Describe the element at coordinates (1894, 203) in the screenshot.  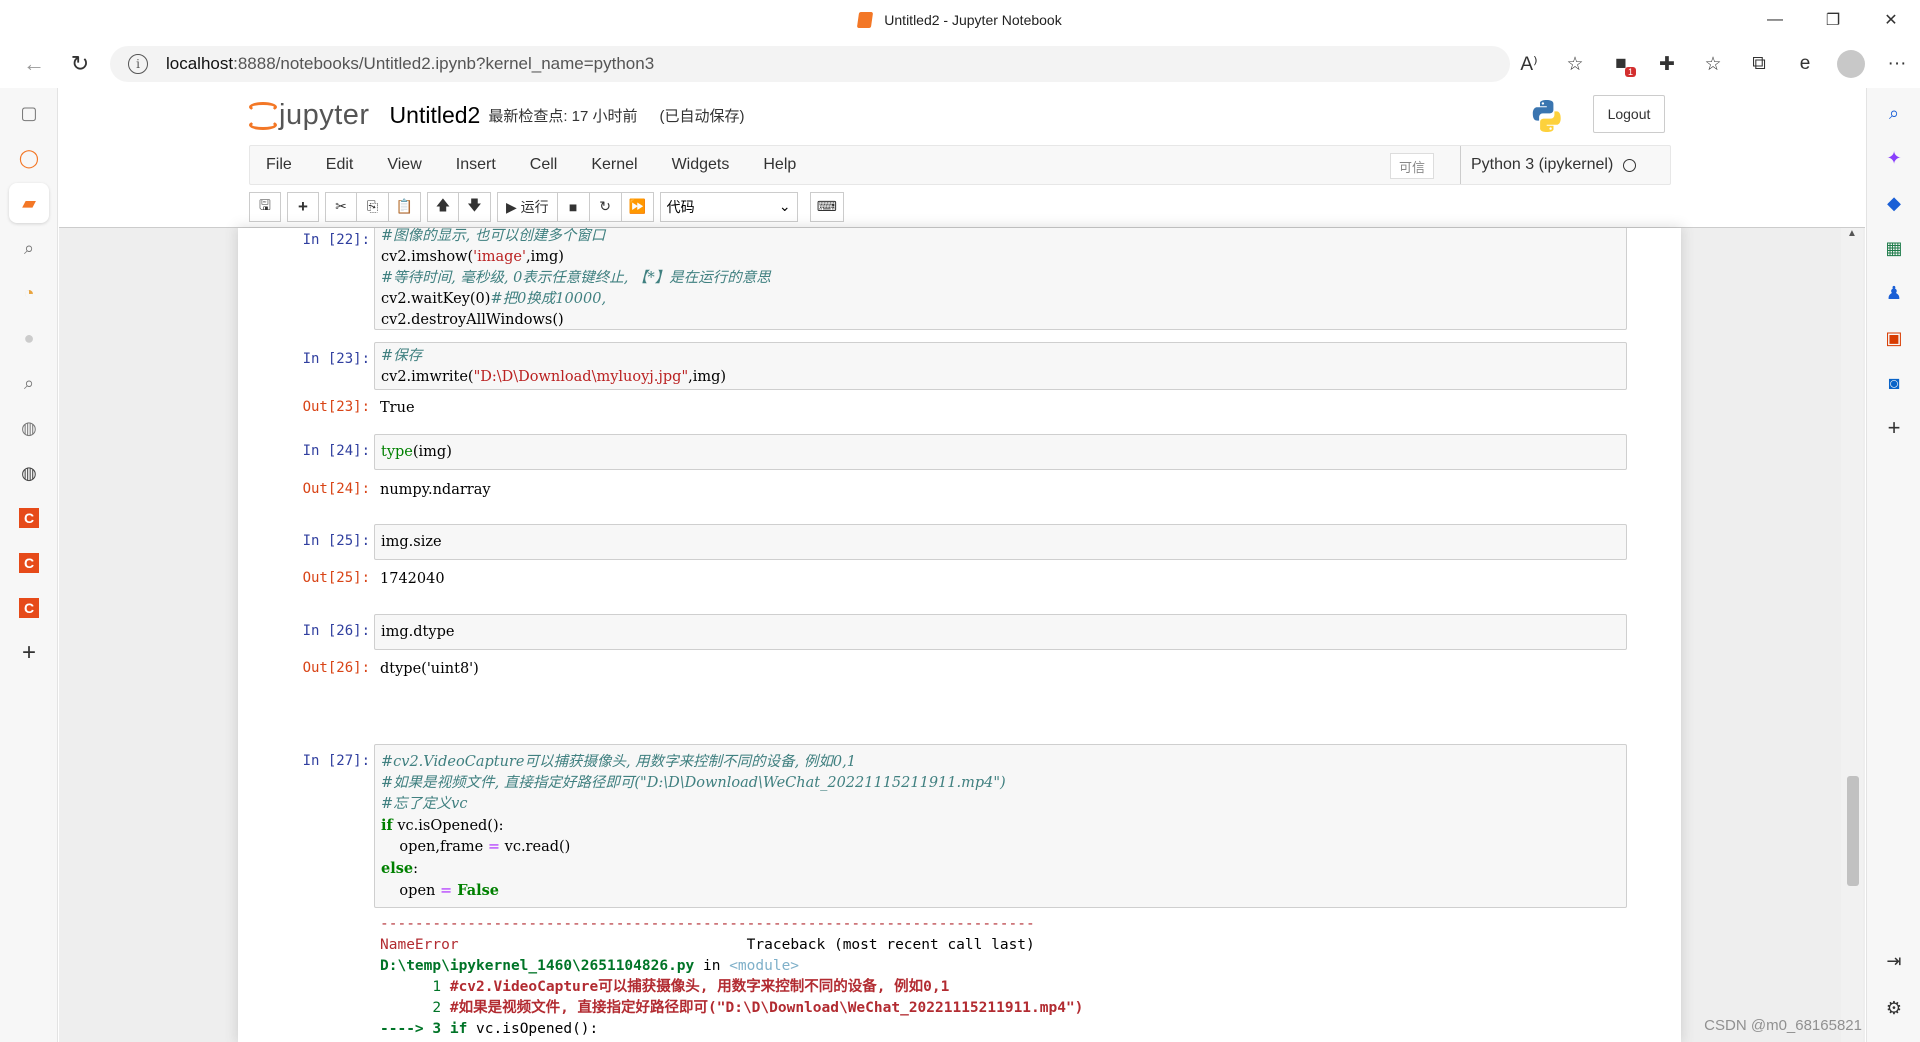
I see `shopping-icon: ◆` at that location.